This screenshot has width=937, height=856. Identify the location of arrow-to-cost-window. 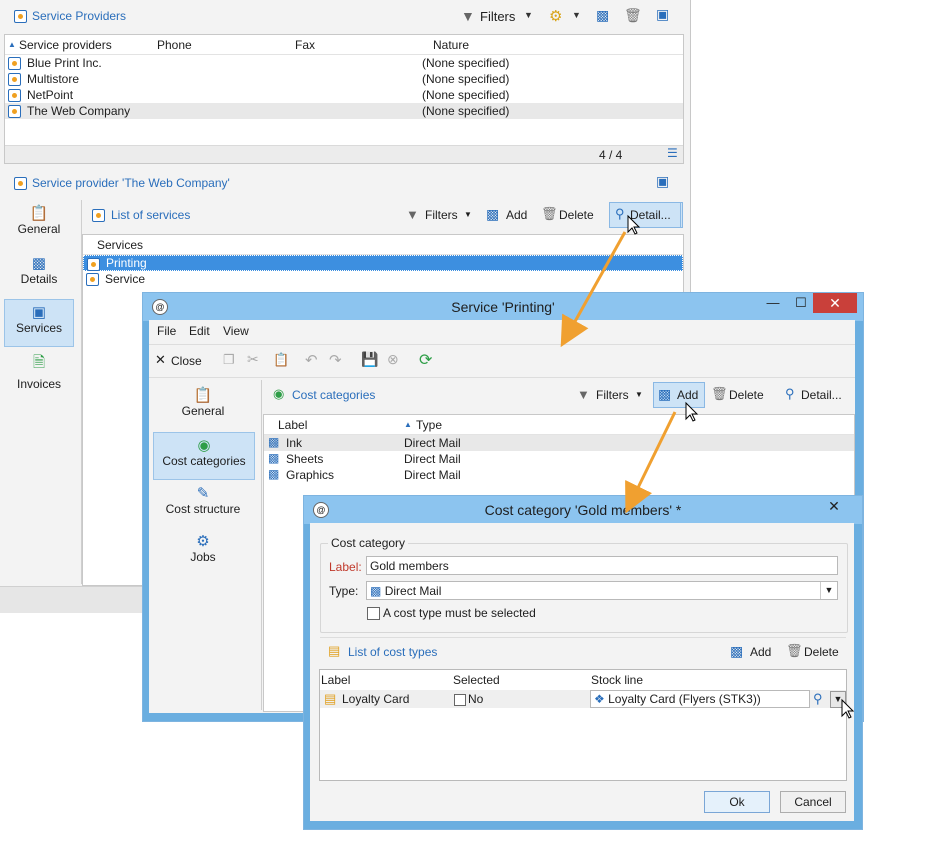
(651, 462).